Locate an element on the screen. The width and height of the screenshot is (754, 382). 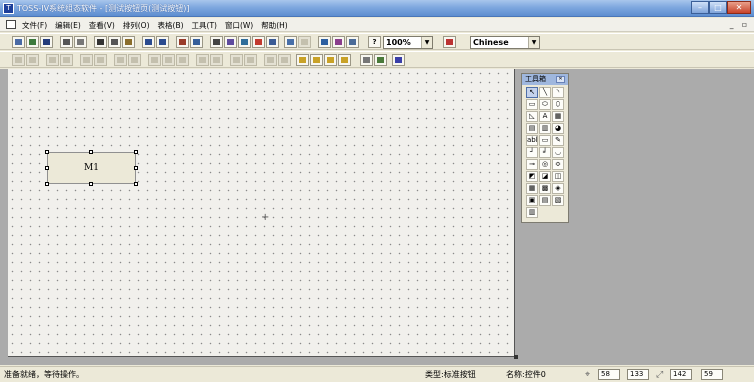
pointer-tool-icon: ↖ is located at coordinates (532, 92).